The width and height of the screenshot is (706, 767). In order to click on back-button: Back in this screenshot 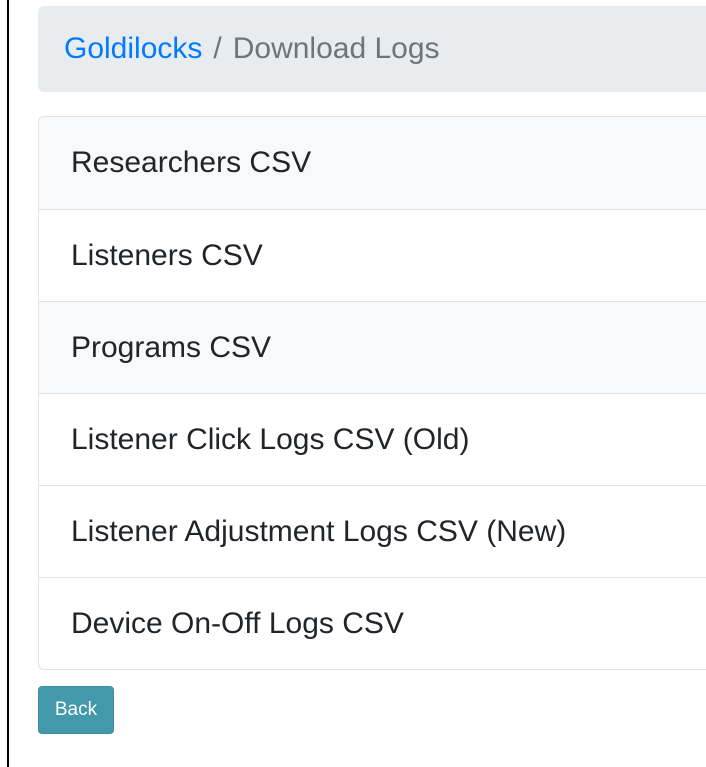, I will do `click(76, 710)`.